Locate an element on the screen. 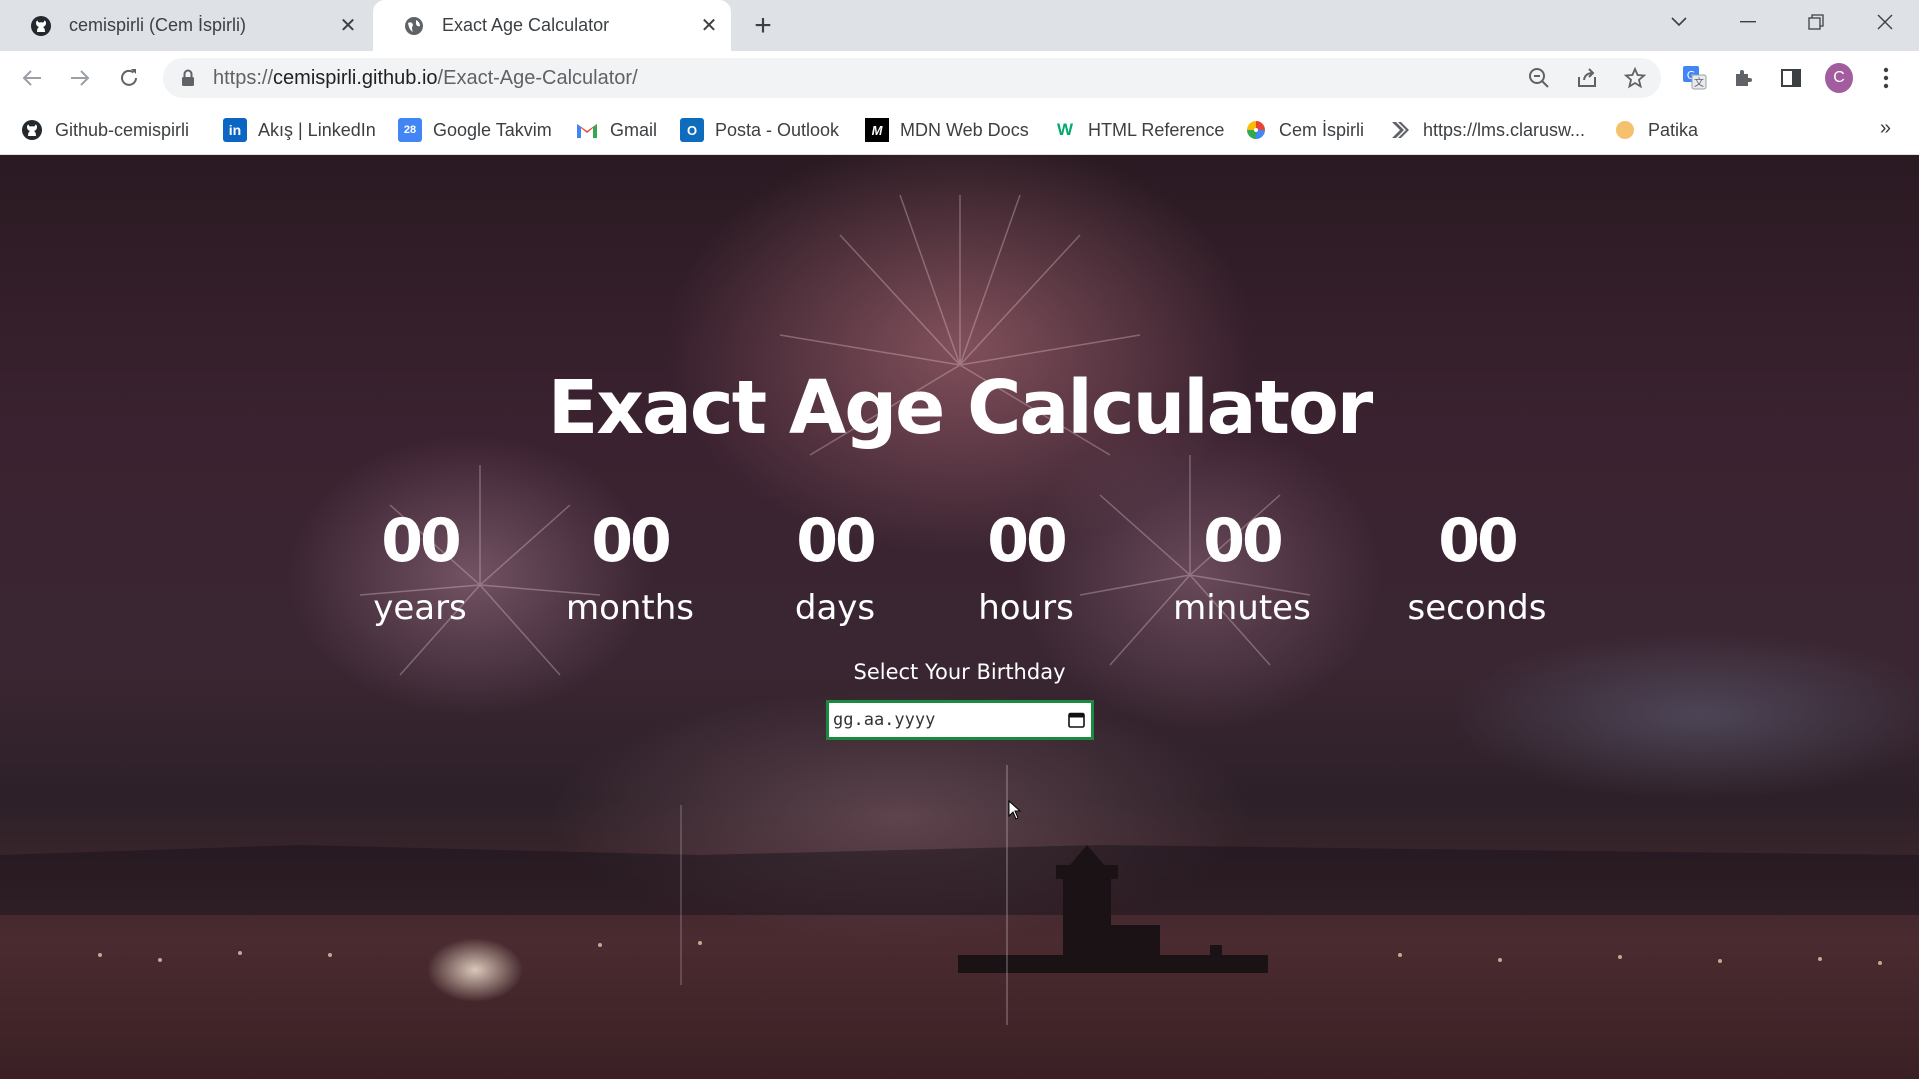  bookmark-gmail: Gmail is located at coordinates (616, 130).